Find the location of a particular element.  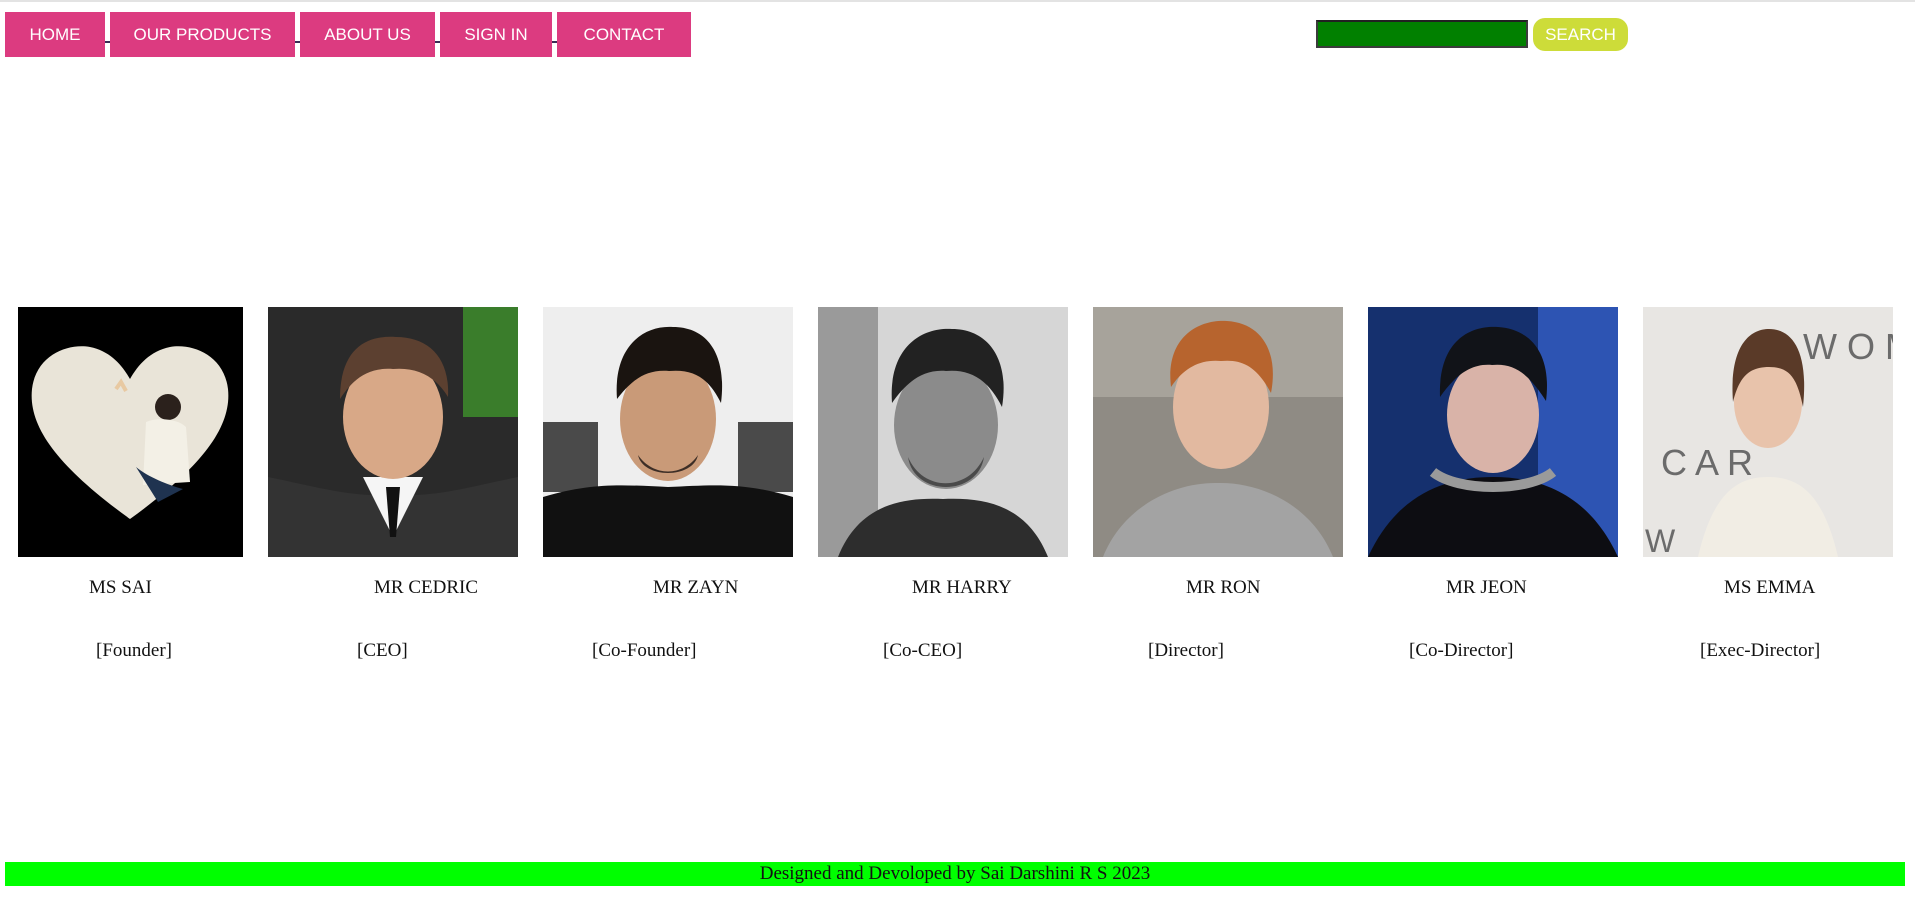

team-name-cedric: MR CEDRIC is located at coordinates (426, 587).